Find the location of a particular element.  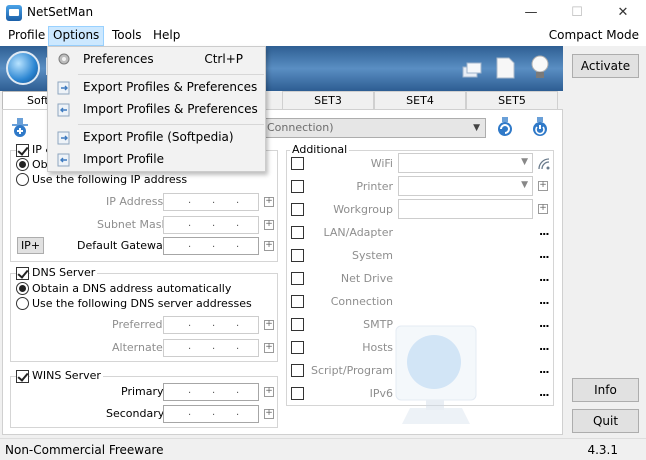

additional-row-label: Net Drive is located at coordinates (366, 278).